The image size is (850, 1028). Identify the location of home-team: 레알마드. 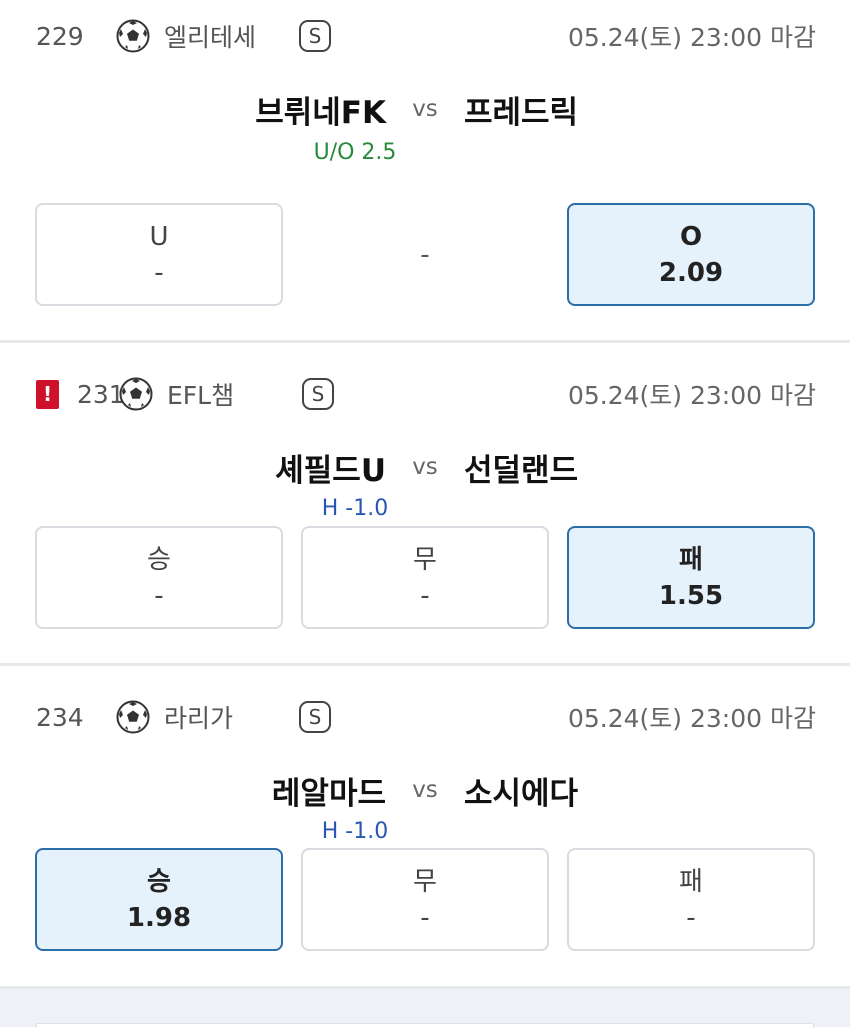
(328, 793).